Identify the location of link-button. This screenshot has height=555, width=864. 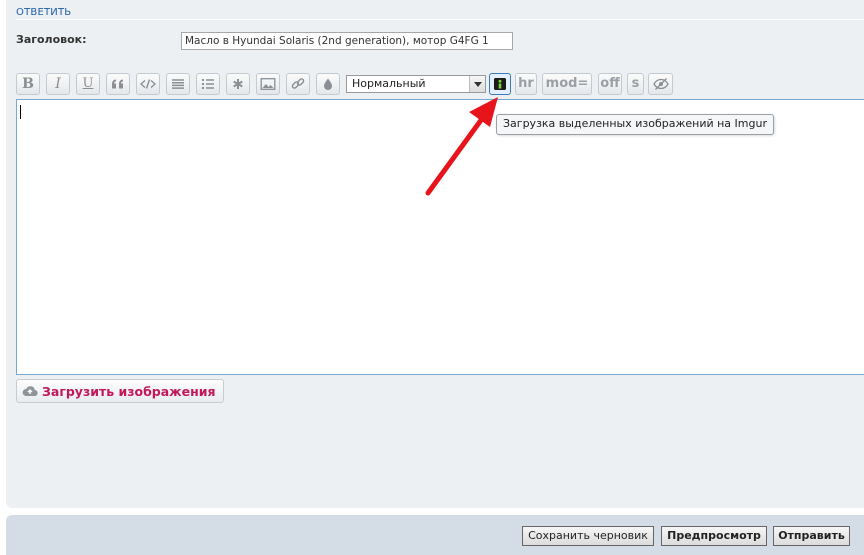
(298, 84).